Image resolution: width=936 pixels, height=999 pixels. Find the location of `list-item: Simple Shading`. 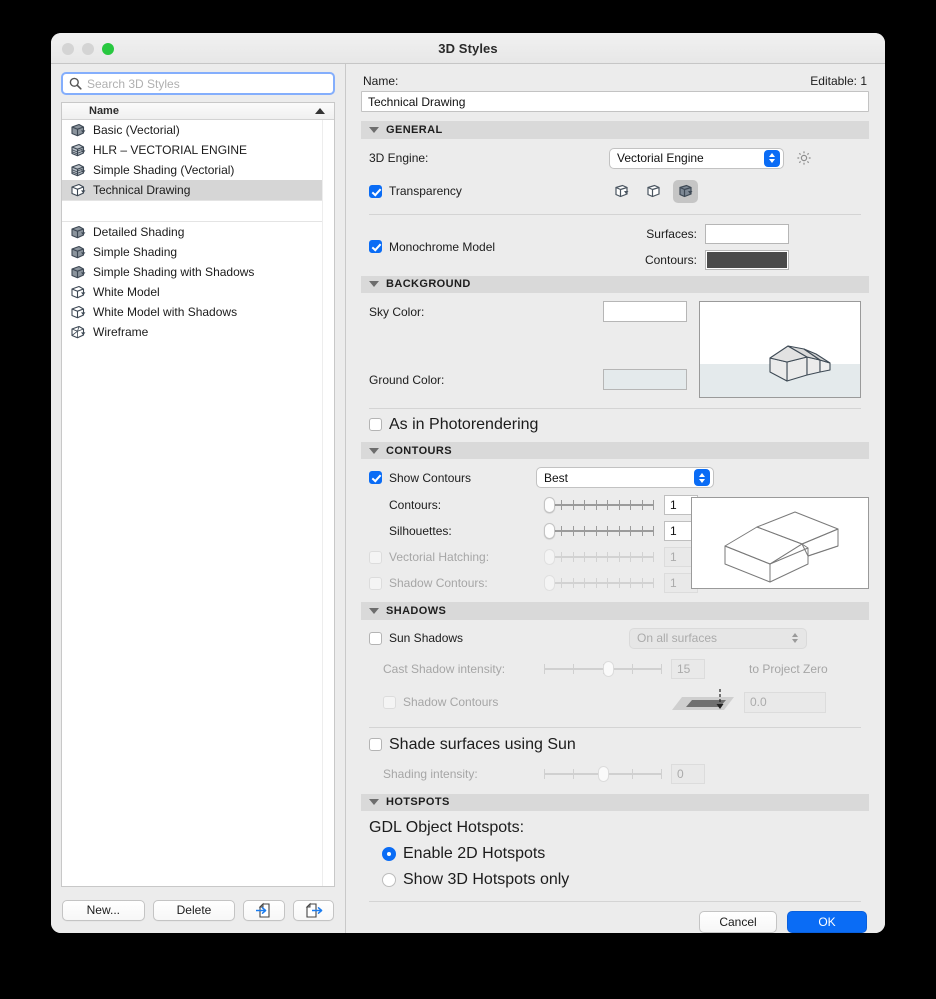

list-item: Simple Shading is located at coordinates (198, 252).